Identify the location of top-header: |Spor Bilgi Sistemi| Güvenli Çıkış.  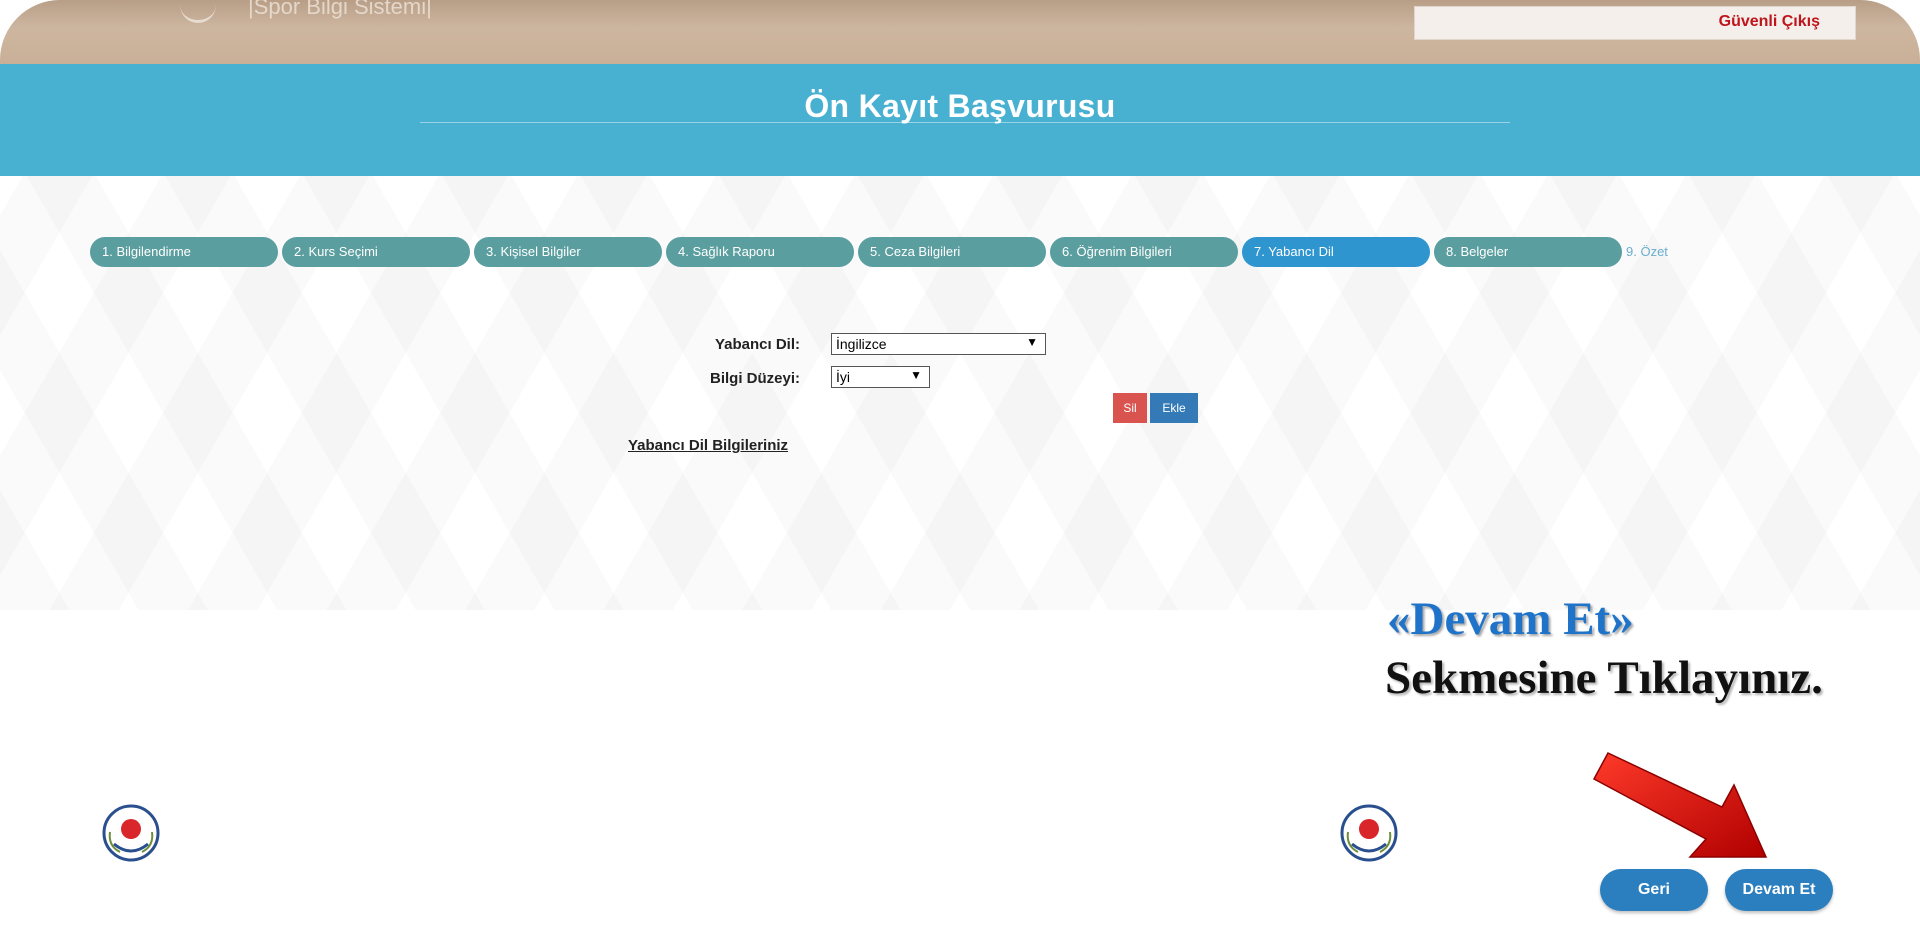
(960, 35).